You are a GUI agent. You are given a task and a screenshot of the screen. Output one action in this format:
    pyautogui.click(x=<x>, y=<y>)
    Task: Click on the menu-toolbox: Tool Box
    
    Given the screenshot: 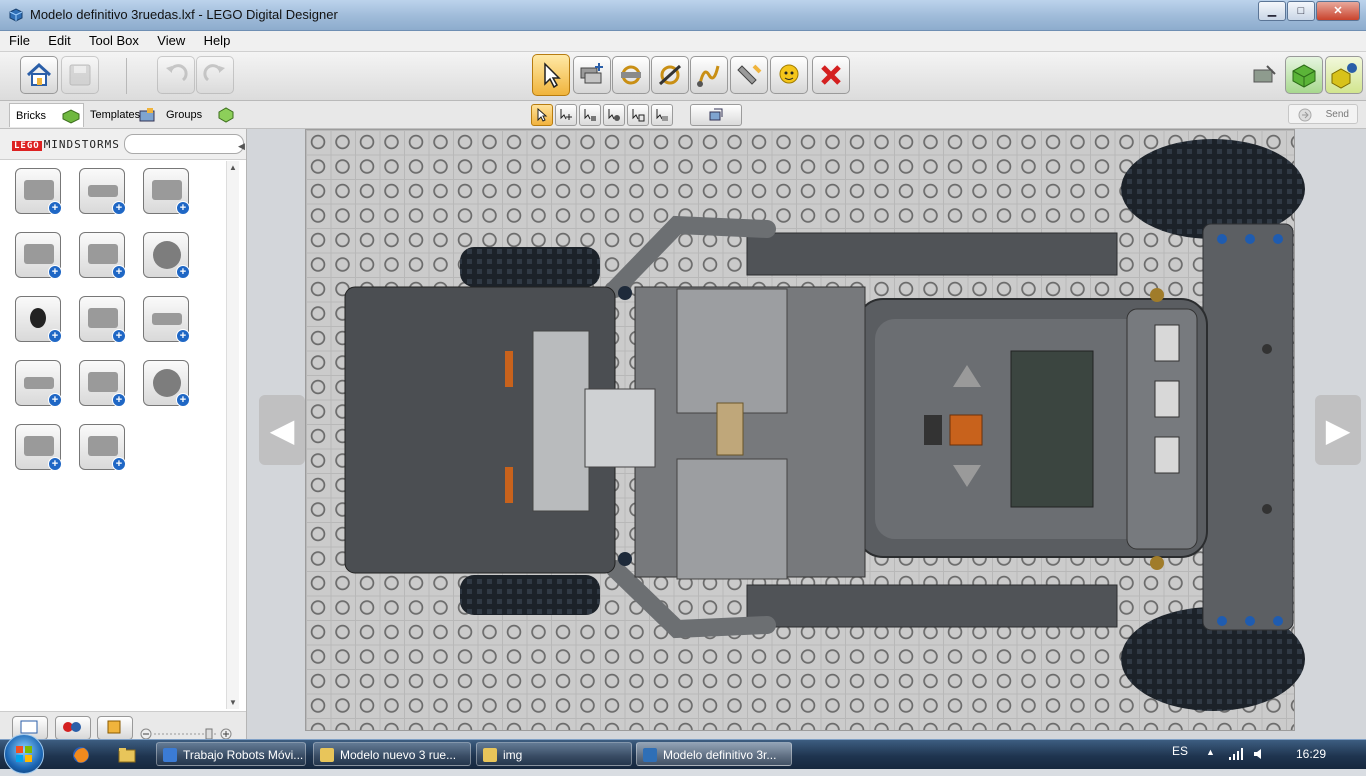 What is the action you would take?
    pyautogui.click(x=112, y=39)
    